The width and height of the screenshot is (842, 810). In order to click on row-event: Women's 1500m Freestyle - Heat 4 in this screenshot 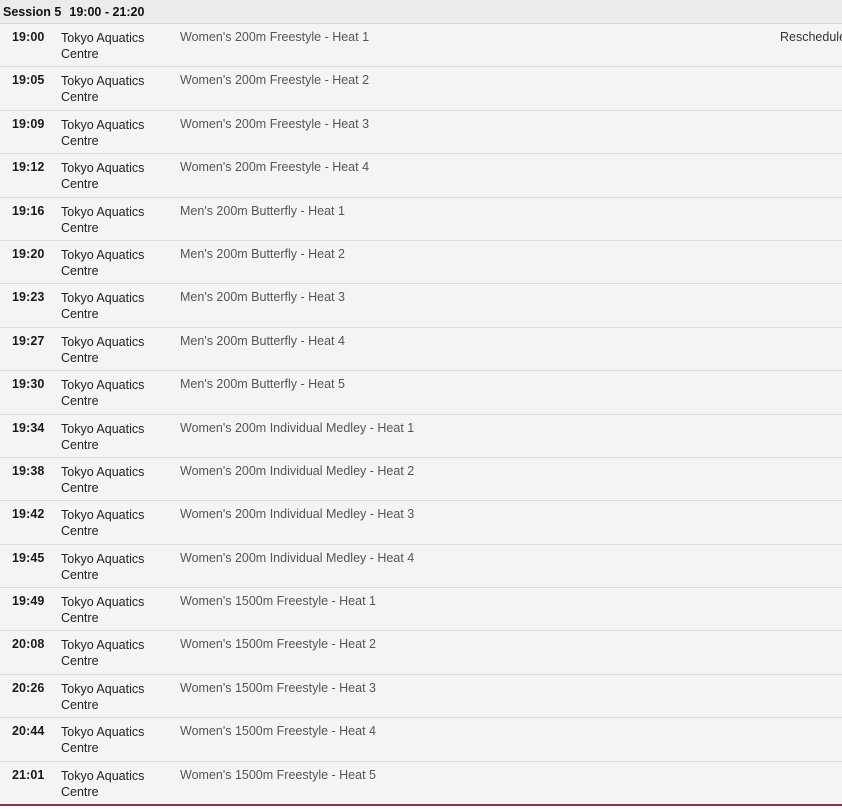, I will do `click(278, 731)`.